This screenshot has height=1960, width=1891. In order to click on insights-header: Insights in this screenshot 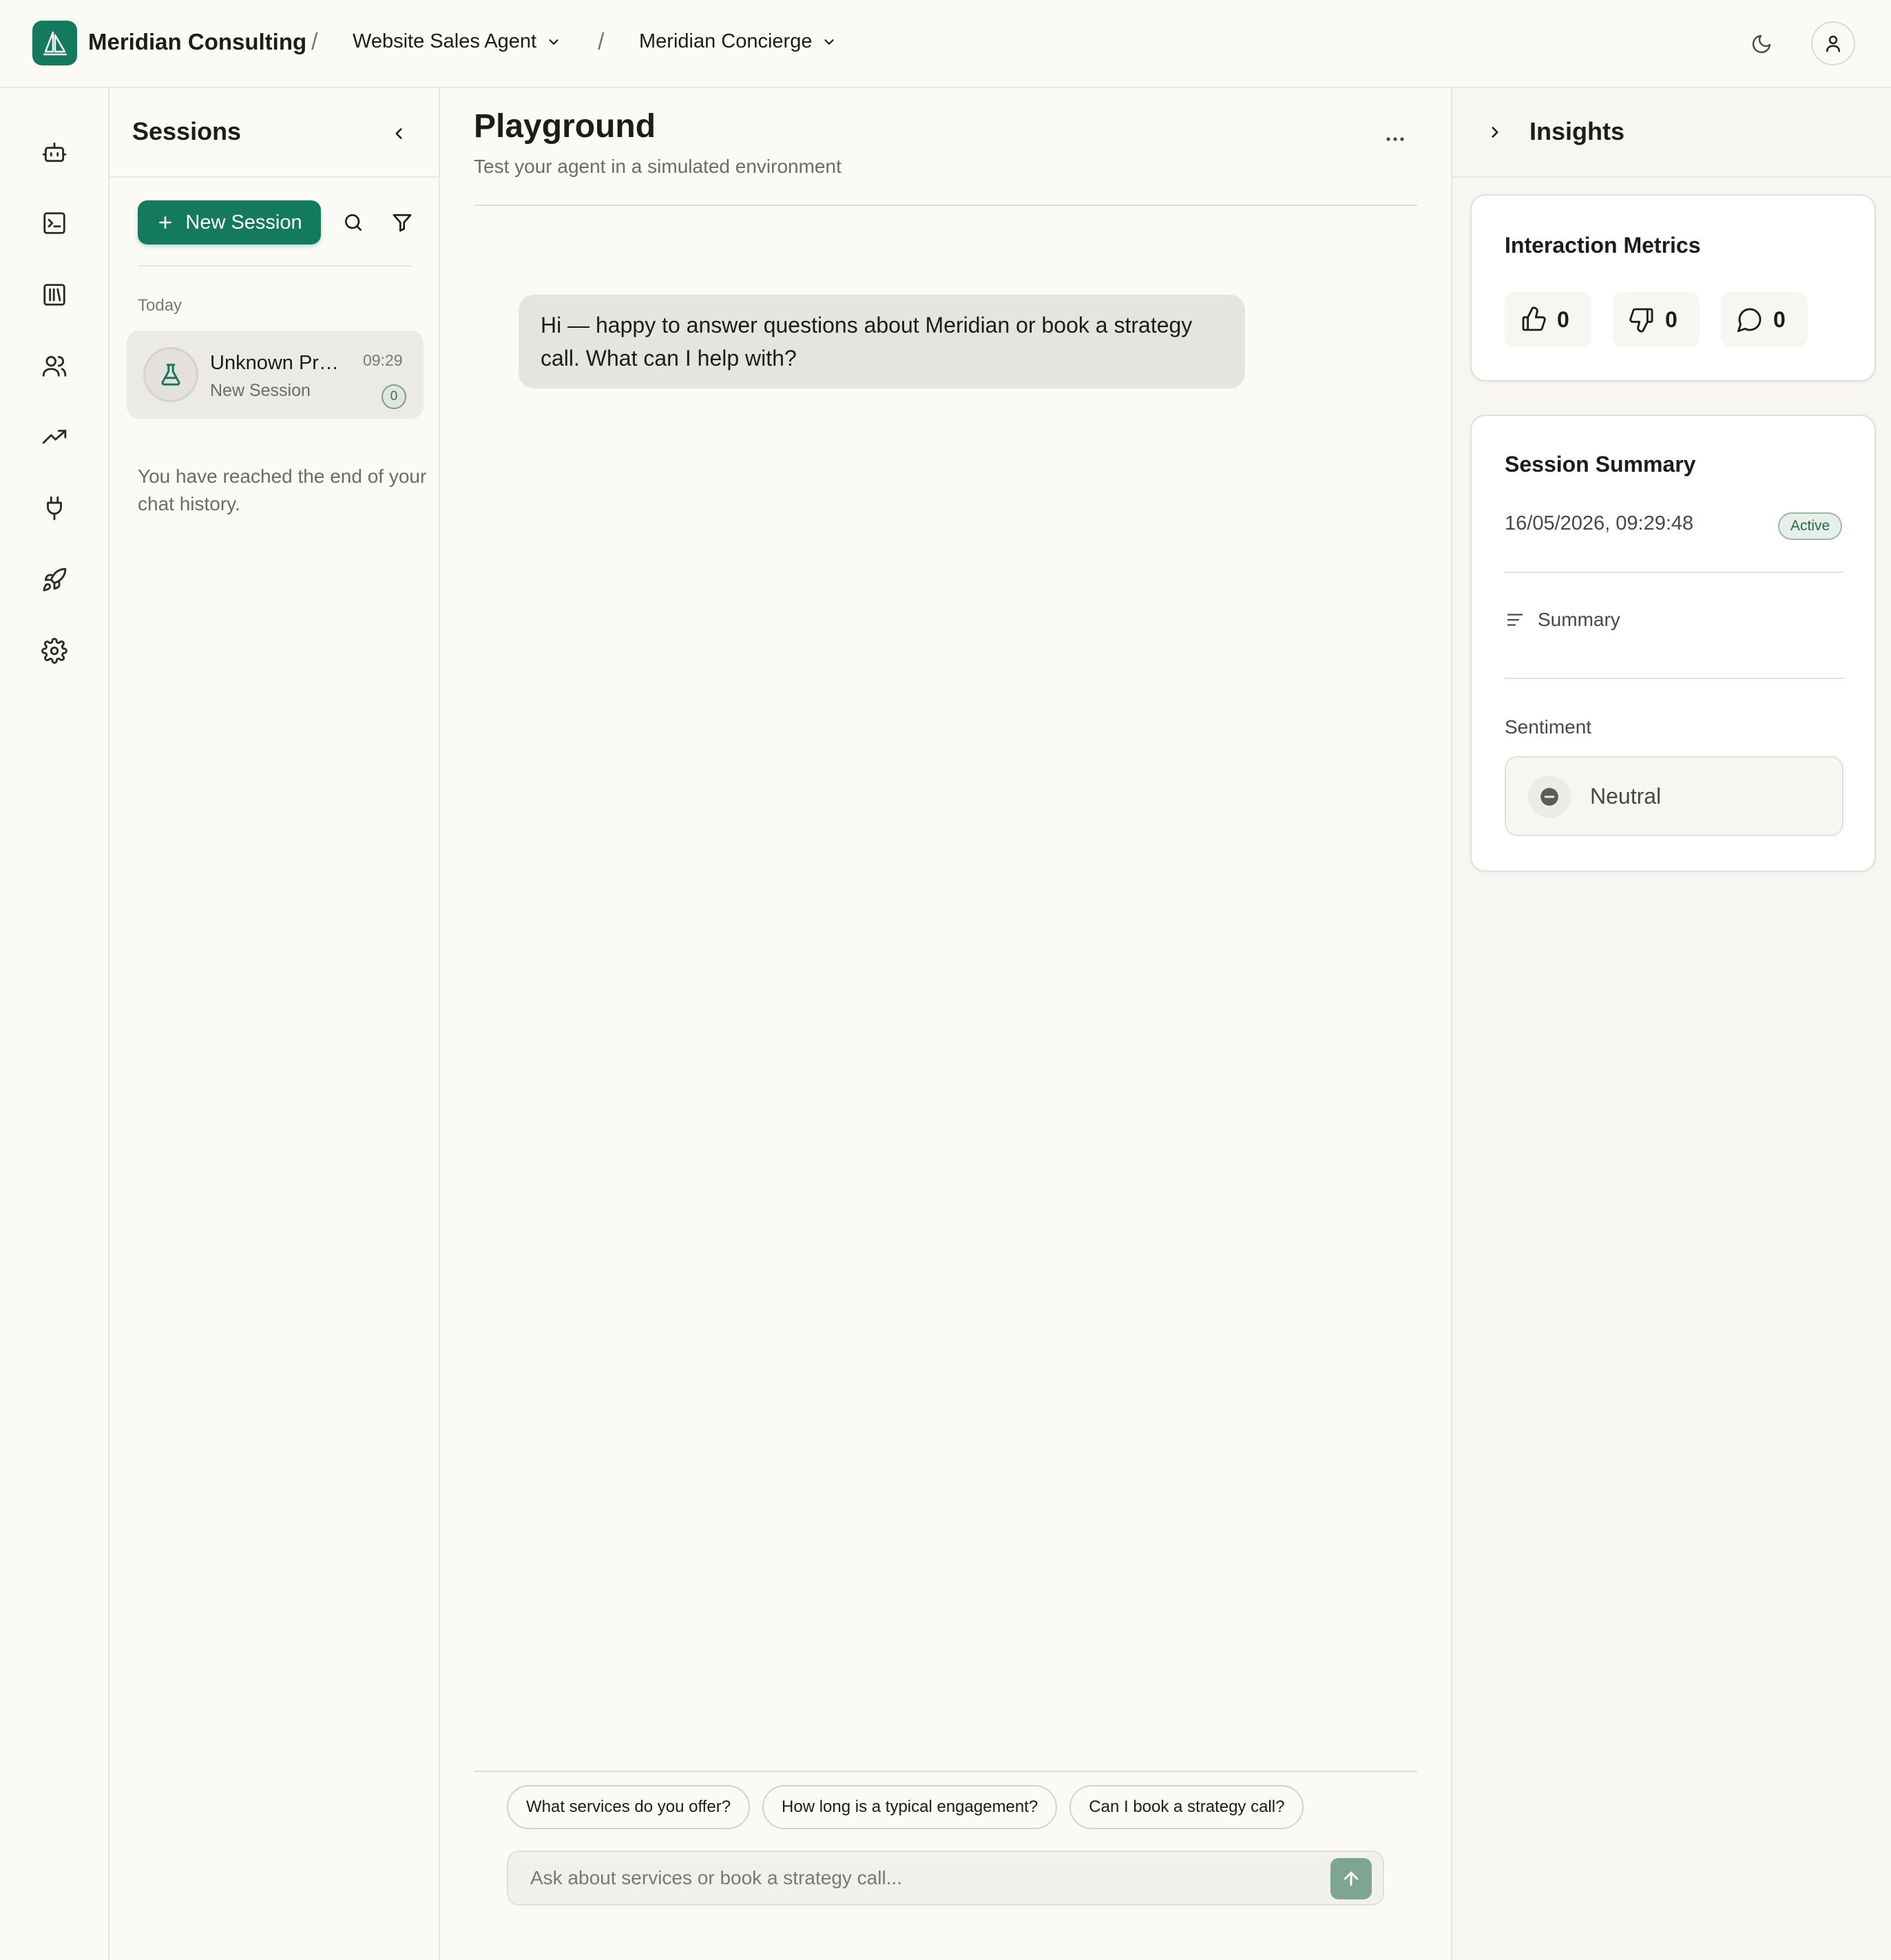, I will do `click(1671, 133)`.